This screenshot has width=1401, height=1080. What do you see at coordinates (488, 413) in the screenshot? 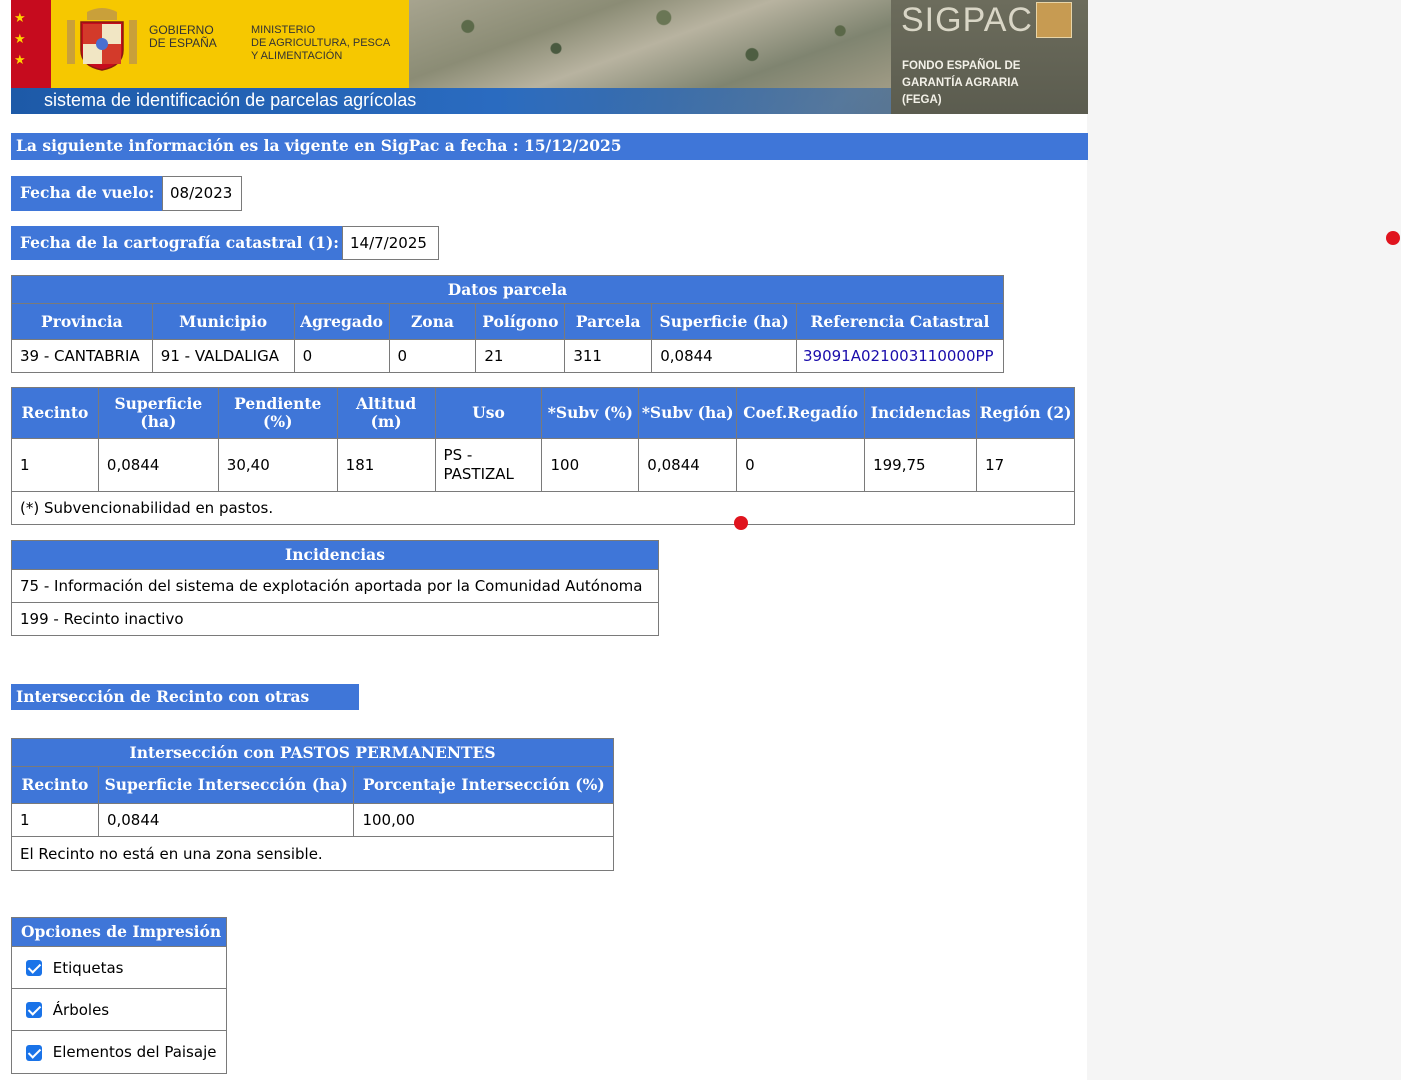
I see `col-uso: Uso` at bounding box center [488, 413].